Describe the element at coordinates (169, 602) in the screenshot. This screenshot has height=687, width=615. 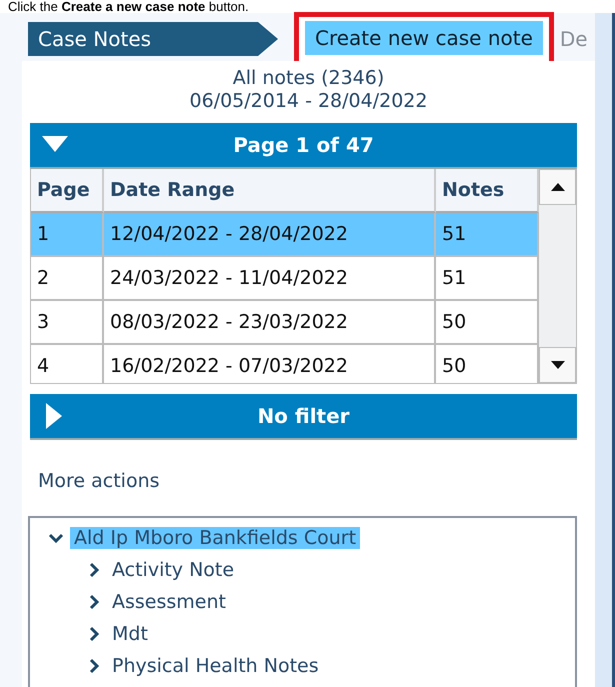
I see `tree-item: Assessment` at that location.